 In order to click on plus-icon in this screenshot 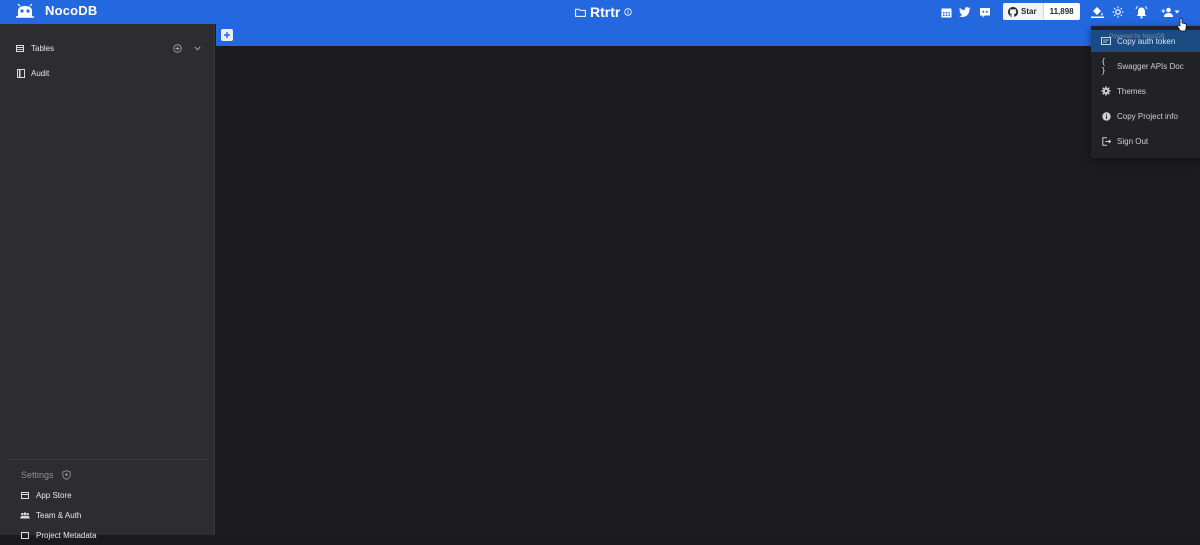, I will do `click(227, 35)`.